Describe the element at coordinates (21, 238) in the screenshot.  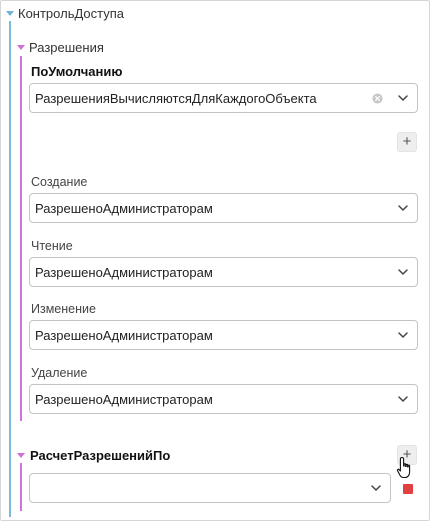
I see `permissions-branch-line` at that location.